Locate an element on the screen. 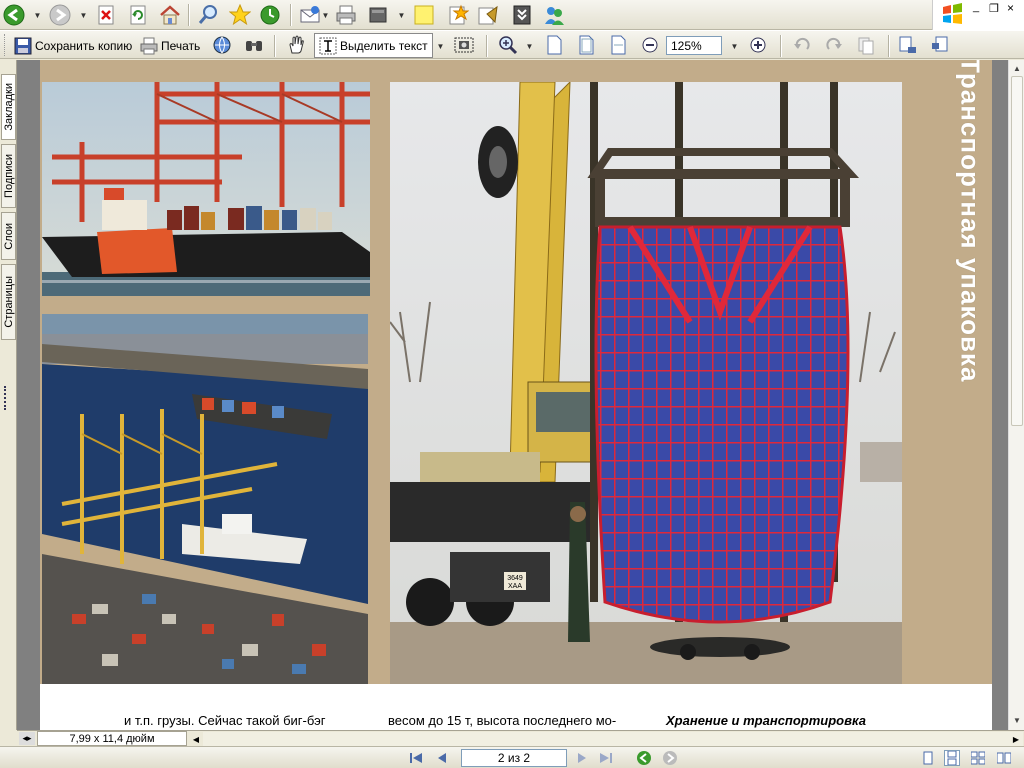 The image size is (1024, 768). discuss-icon is located at coordinates (488, 15).